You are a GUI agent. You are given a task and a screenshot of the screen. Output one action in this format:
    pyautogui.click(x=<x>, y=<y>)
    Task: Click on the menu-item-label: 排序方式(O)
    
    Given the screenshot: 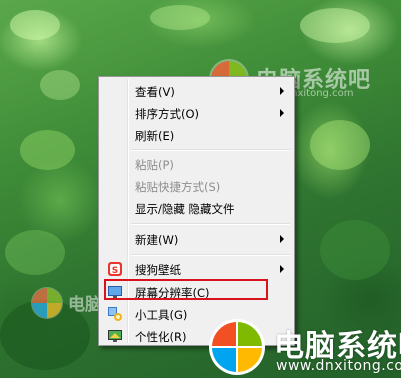 What is the action you would take?
    pyautogui.click(x=167, y=114)
    